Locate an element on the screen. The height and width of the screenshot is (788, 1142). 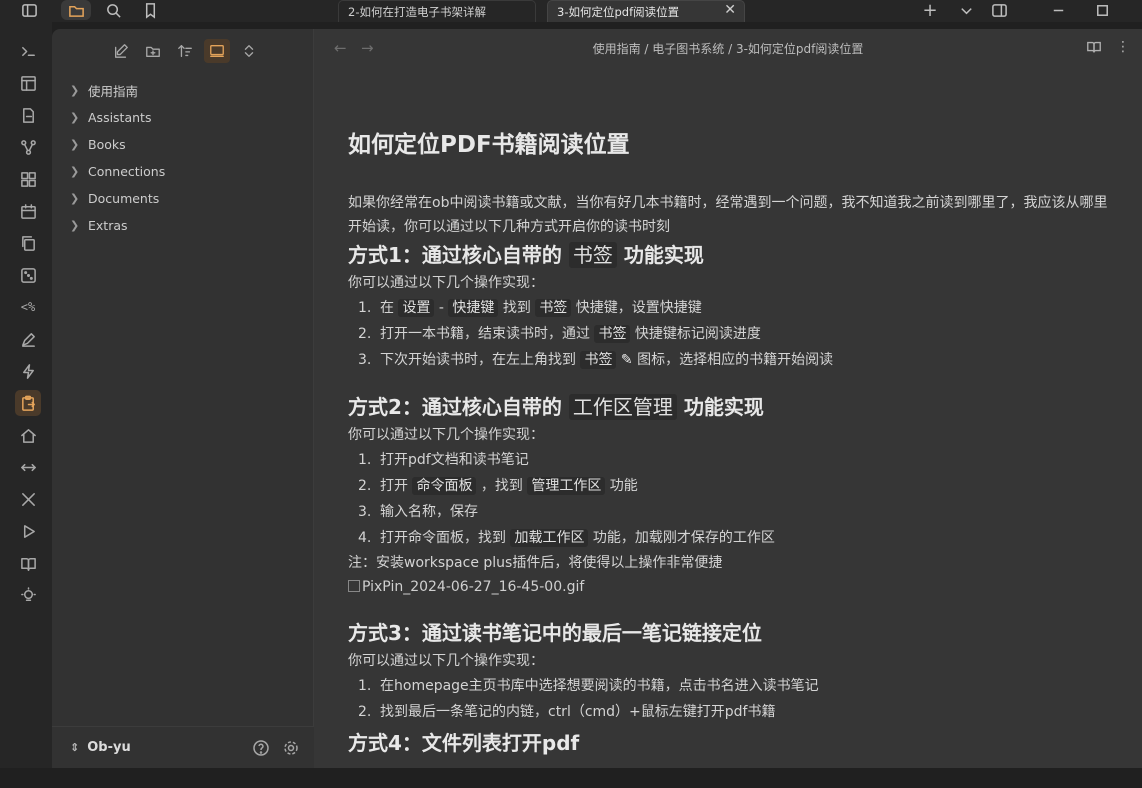
vault-name: Ob-yu is located at coordinates (109, 747).